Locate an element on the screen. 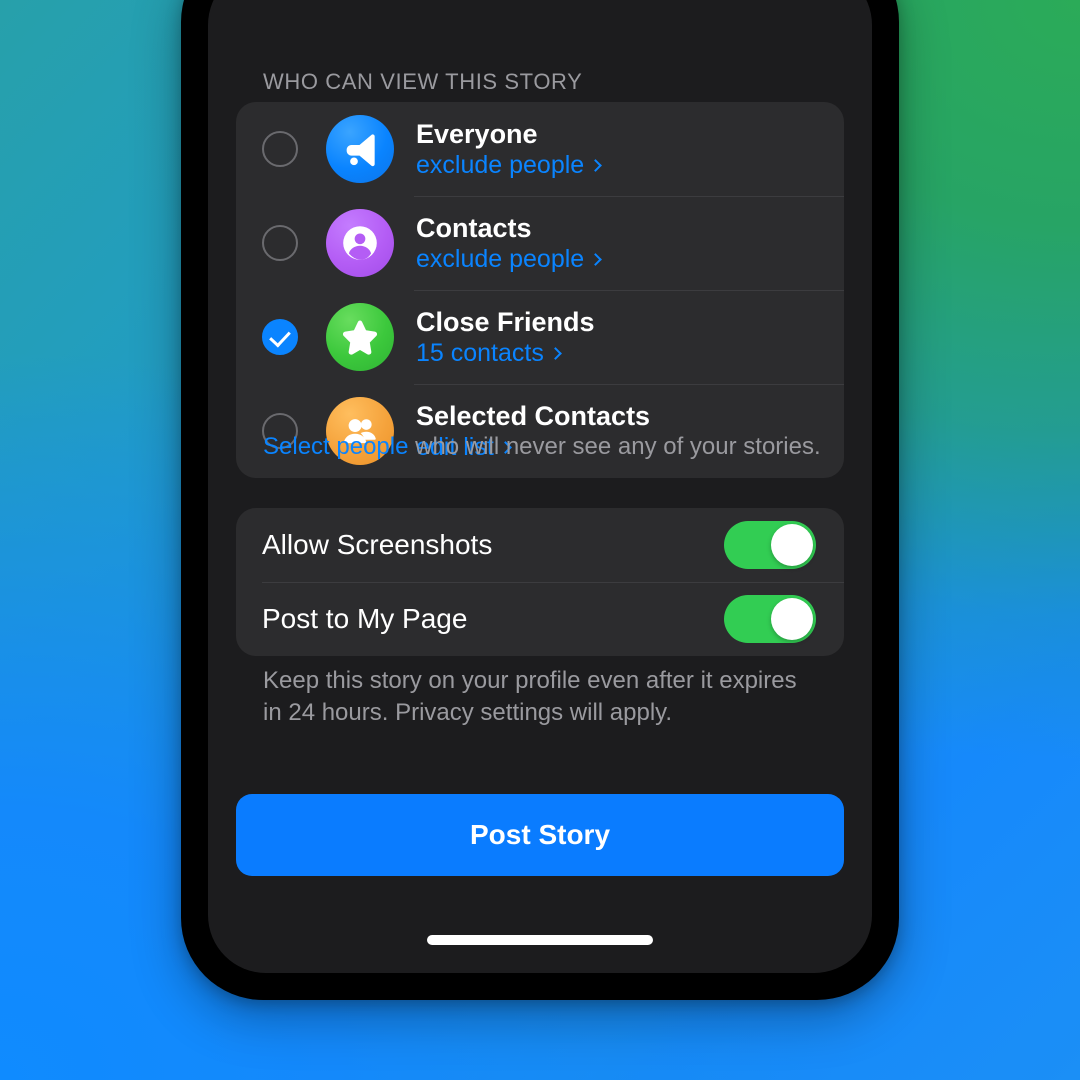 The width and height of the screenshot is (1080, 1080). audience-option-close-friends: Close Friends 15 contacts is located at coordinates (540, 337).